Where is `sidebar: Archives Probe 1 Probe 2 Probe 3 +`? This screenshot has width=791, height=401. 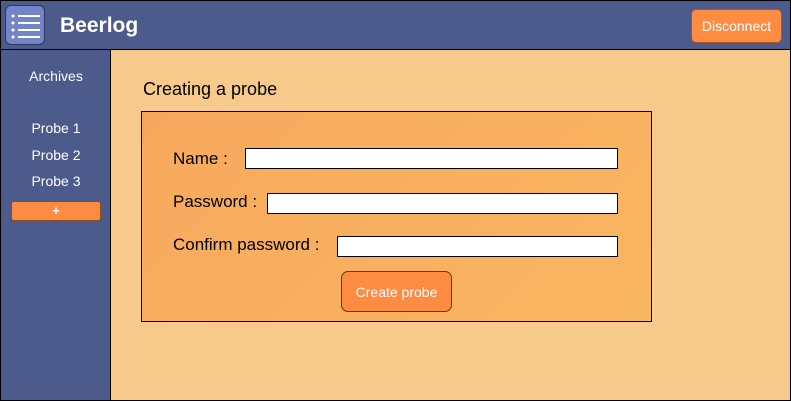
sidebar: Archives Probe 1 Probe 2 Probe 3 + is located at coordinates (56, 225).